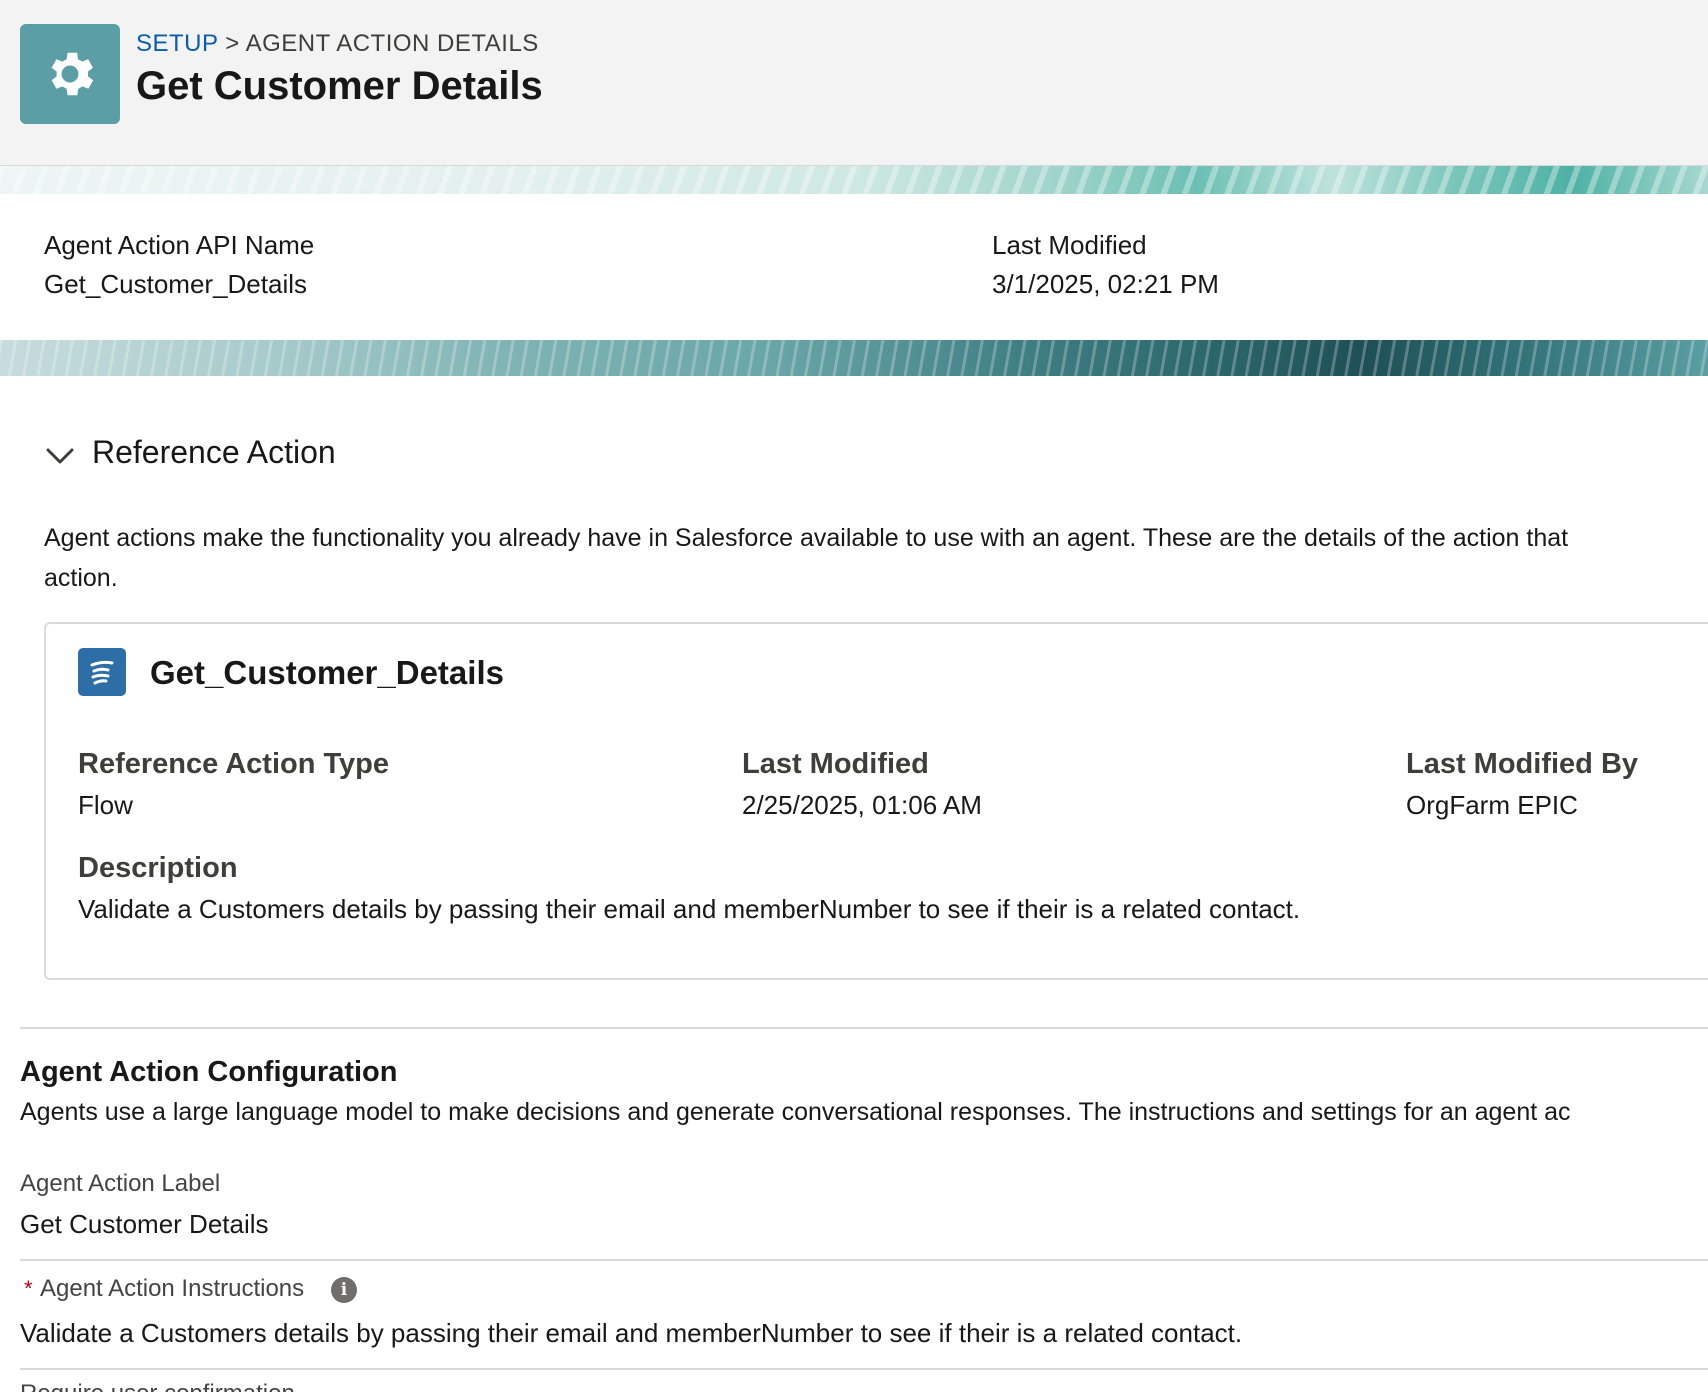 The height and width of the screenshot is (1392, 1708). Describe the element at coordinates (209, 1072) in the screenshot. I see `configuration-title: Agent Action Configuration` at that location.